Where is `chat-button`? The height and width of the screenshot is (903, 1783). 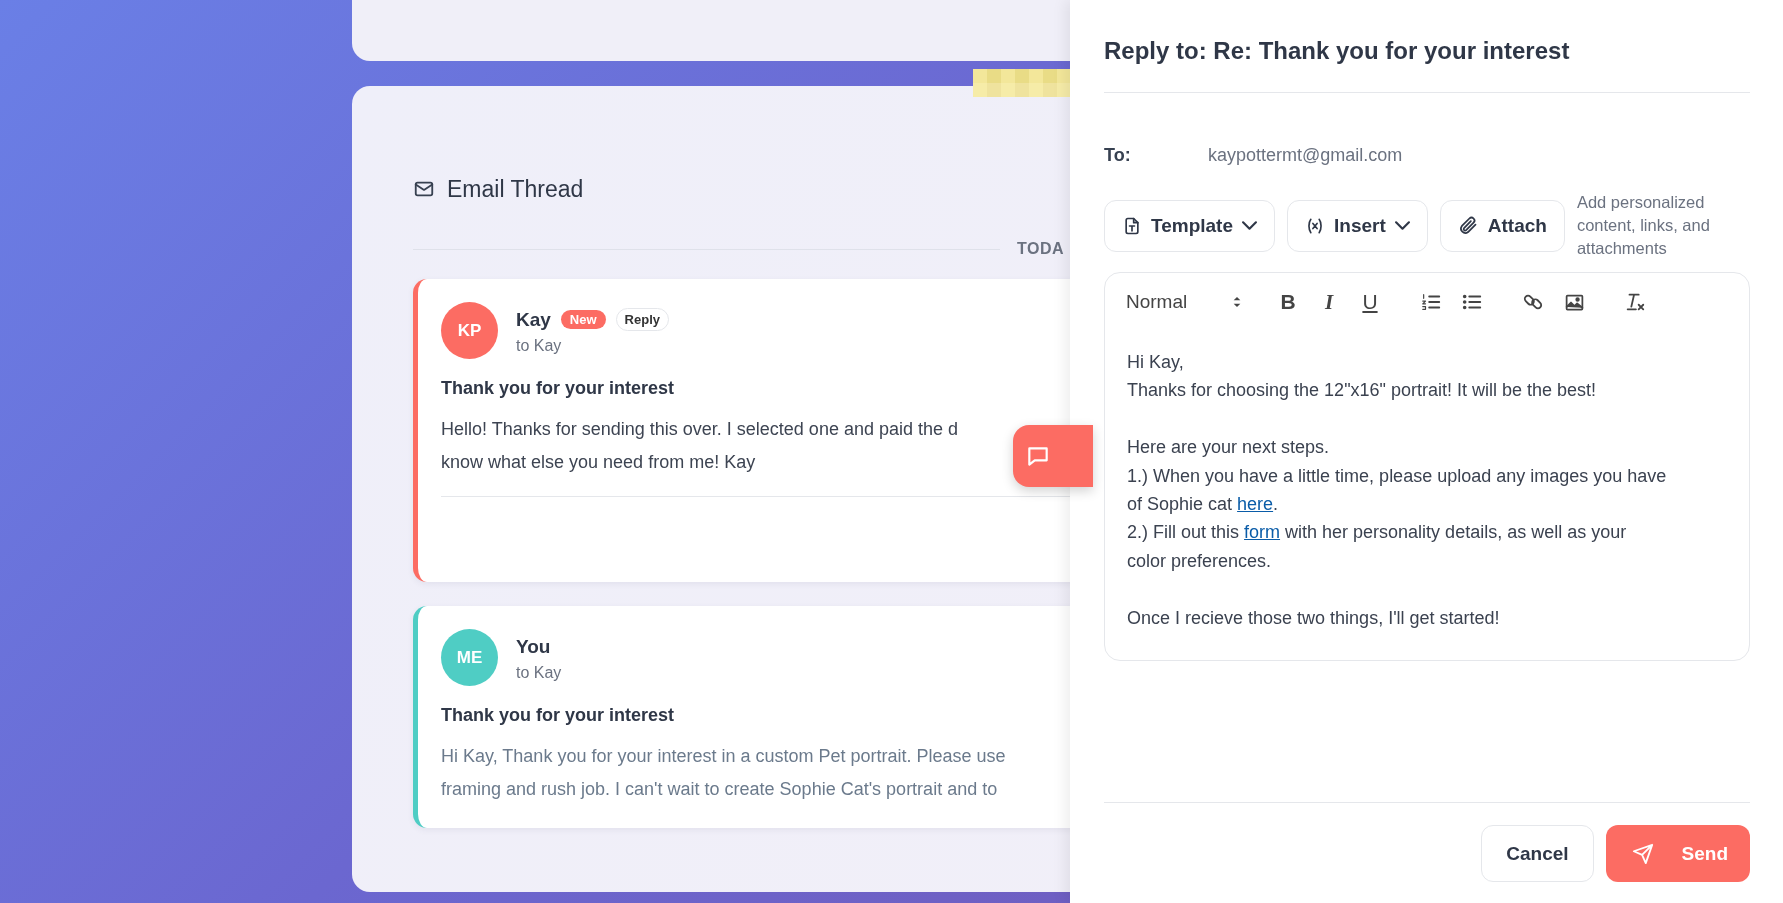
chat-button is located at coordinates (1053, 456).